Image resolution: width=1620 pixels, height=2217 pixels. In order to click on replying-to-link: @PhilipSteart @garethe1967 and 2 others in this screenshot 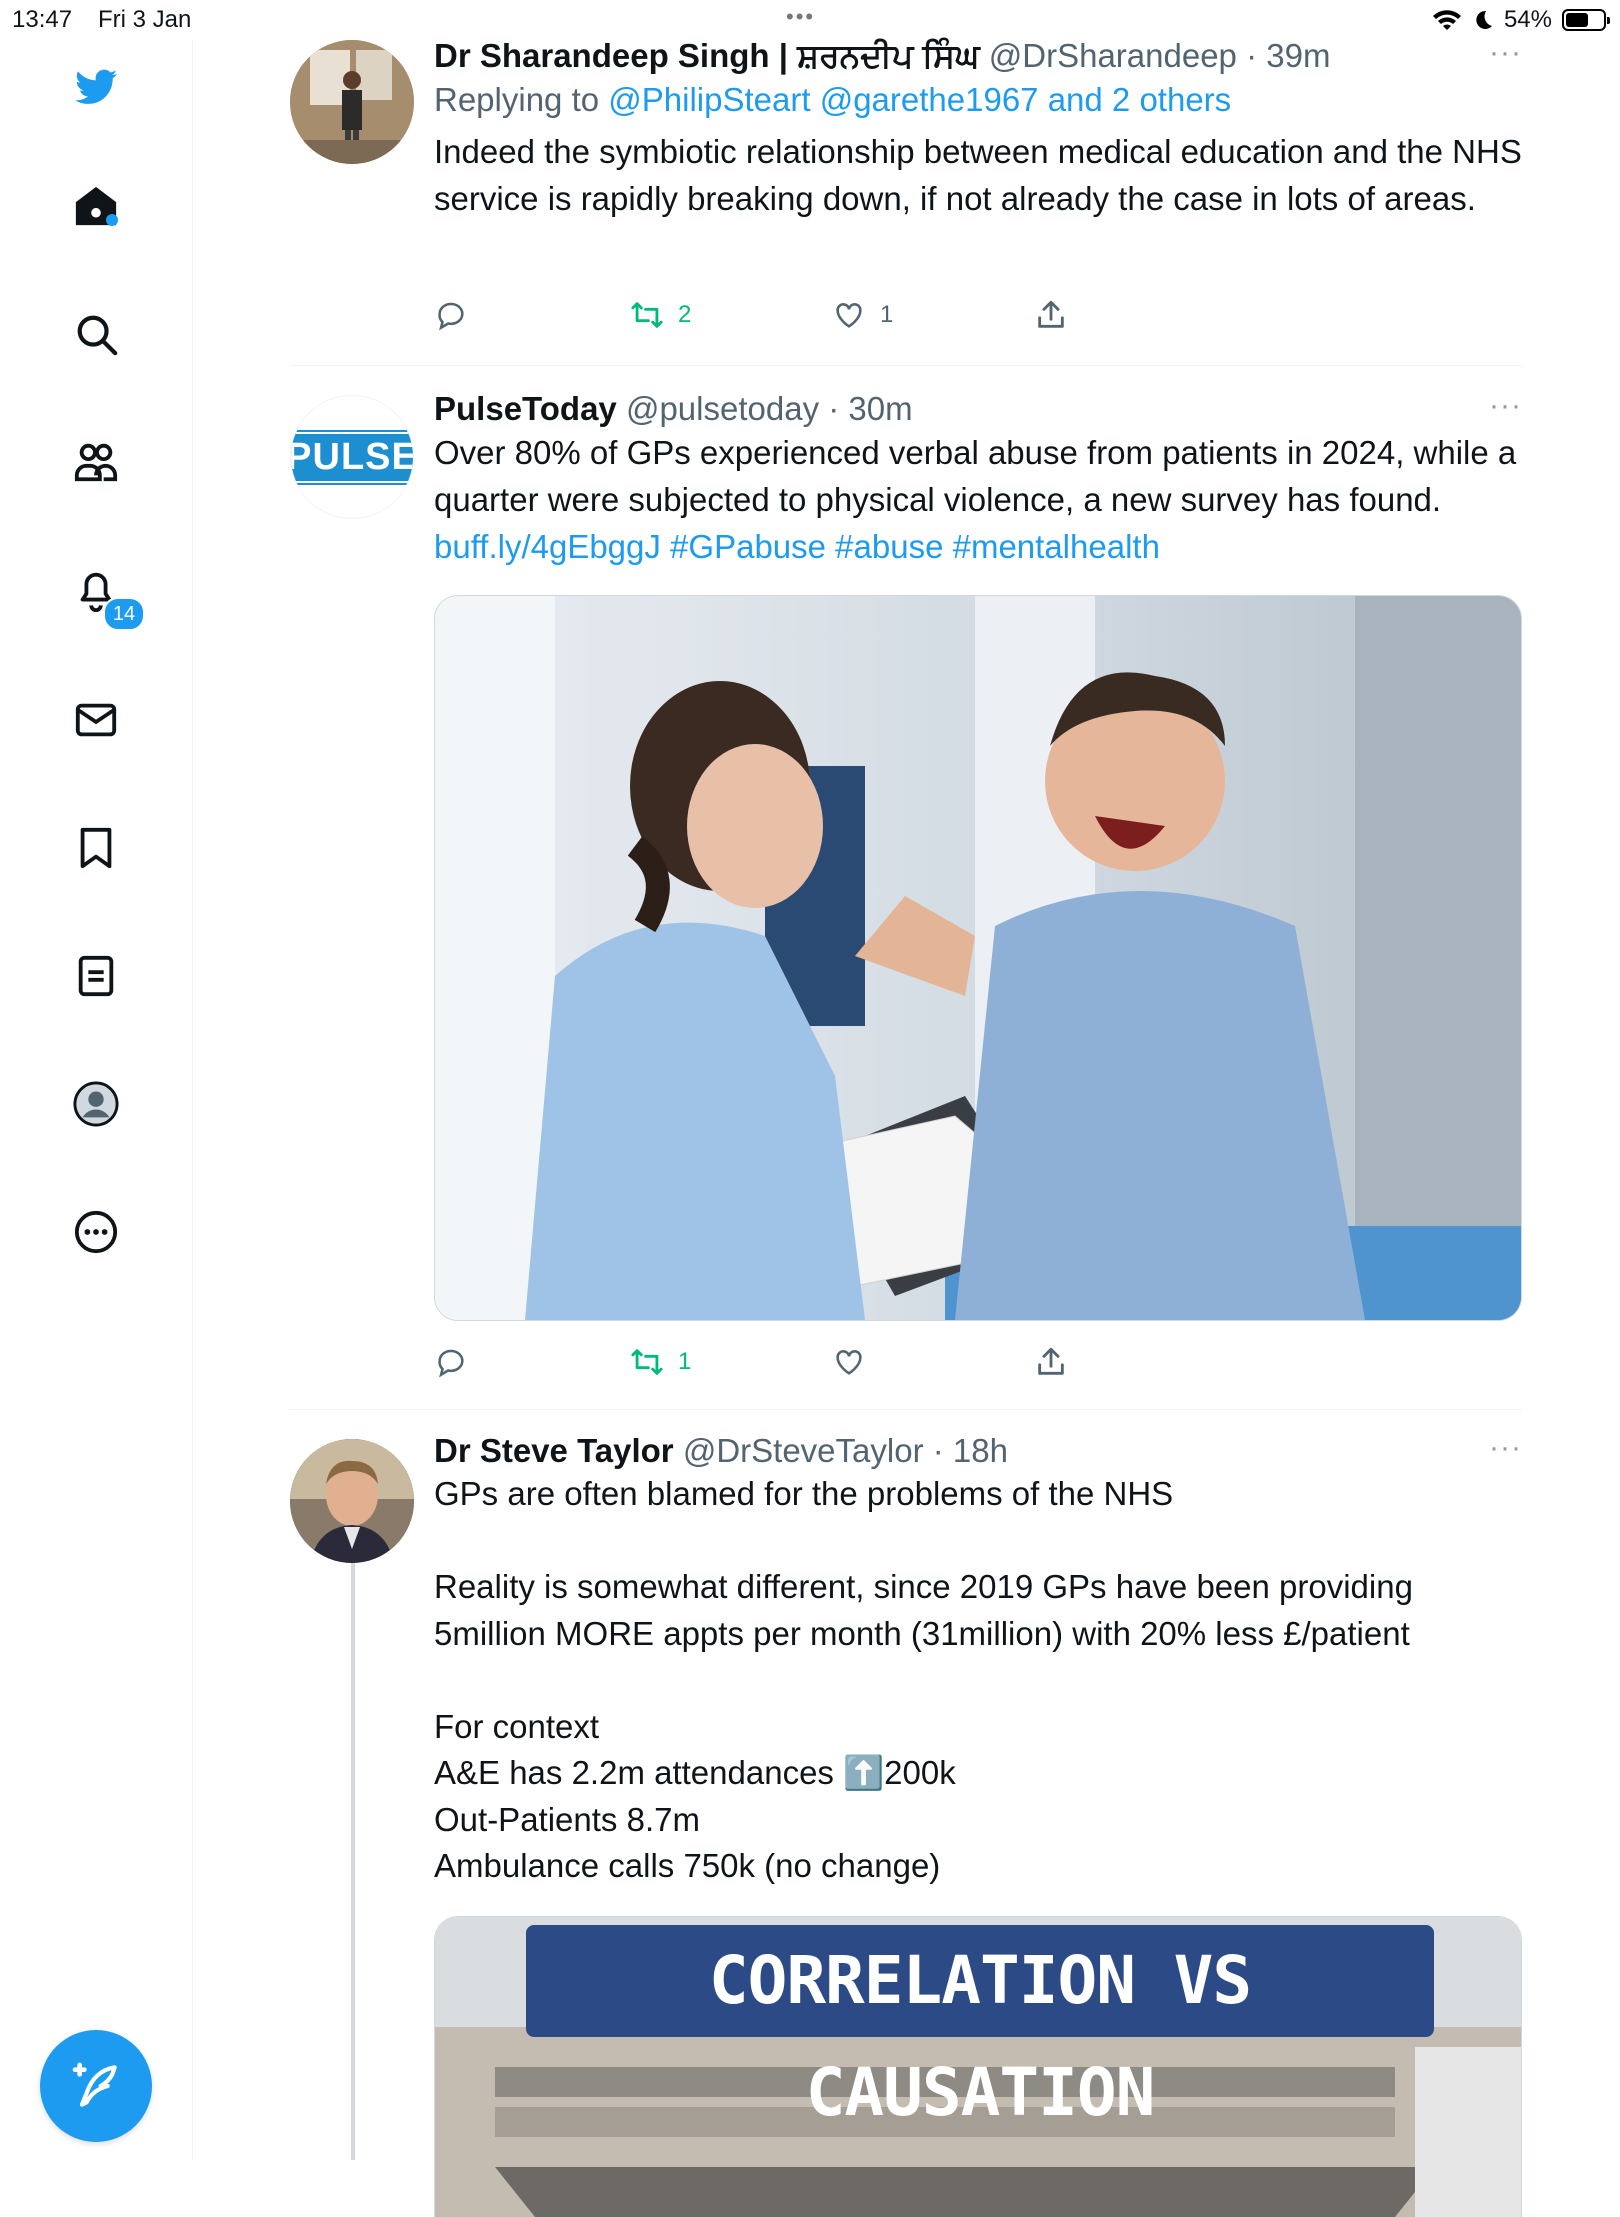, I will do `click(919, 99)`.